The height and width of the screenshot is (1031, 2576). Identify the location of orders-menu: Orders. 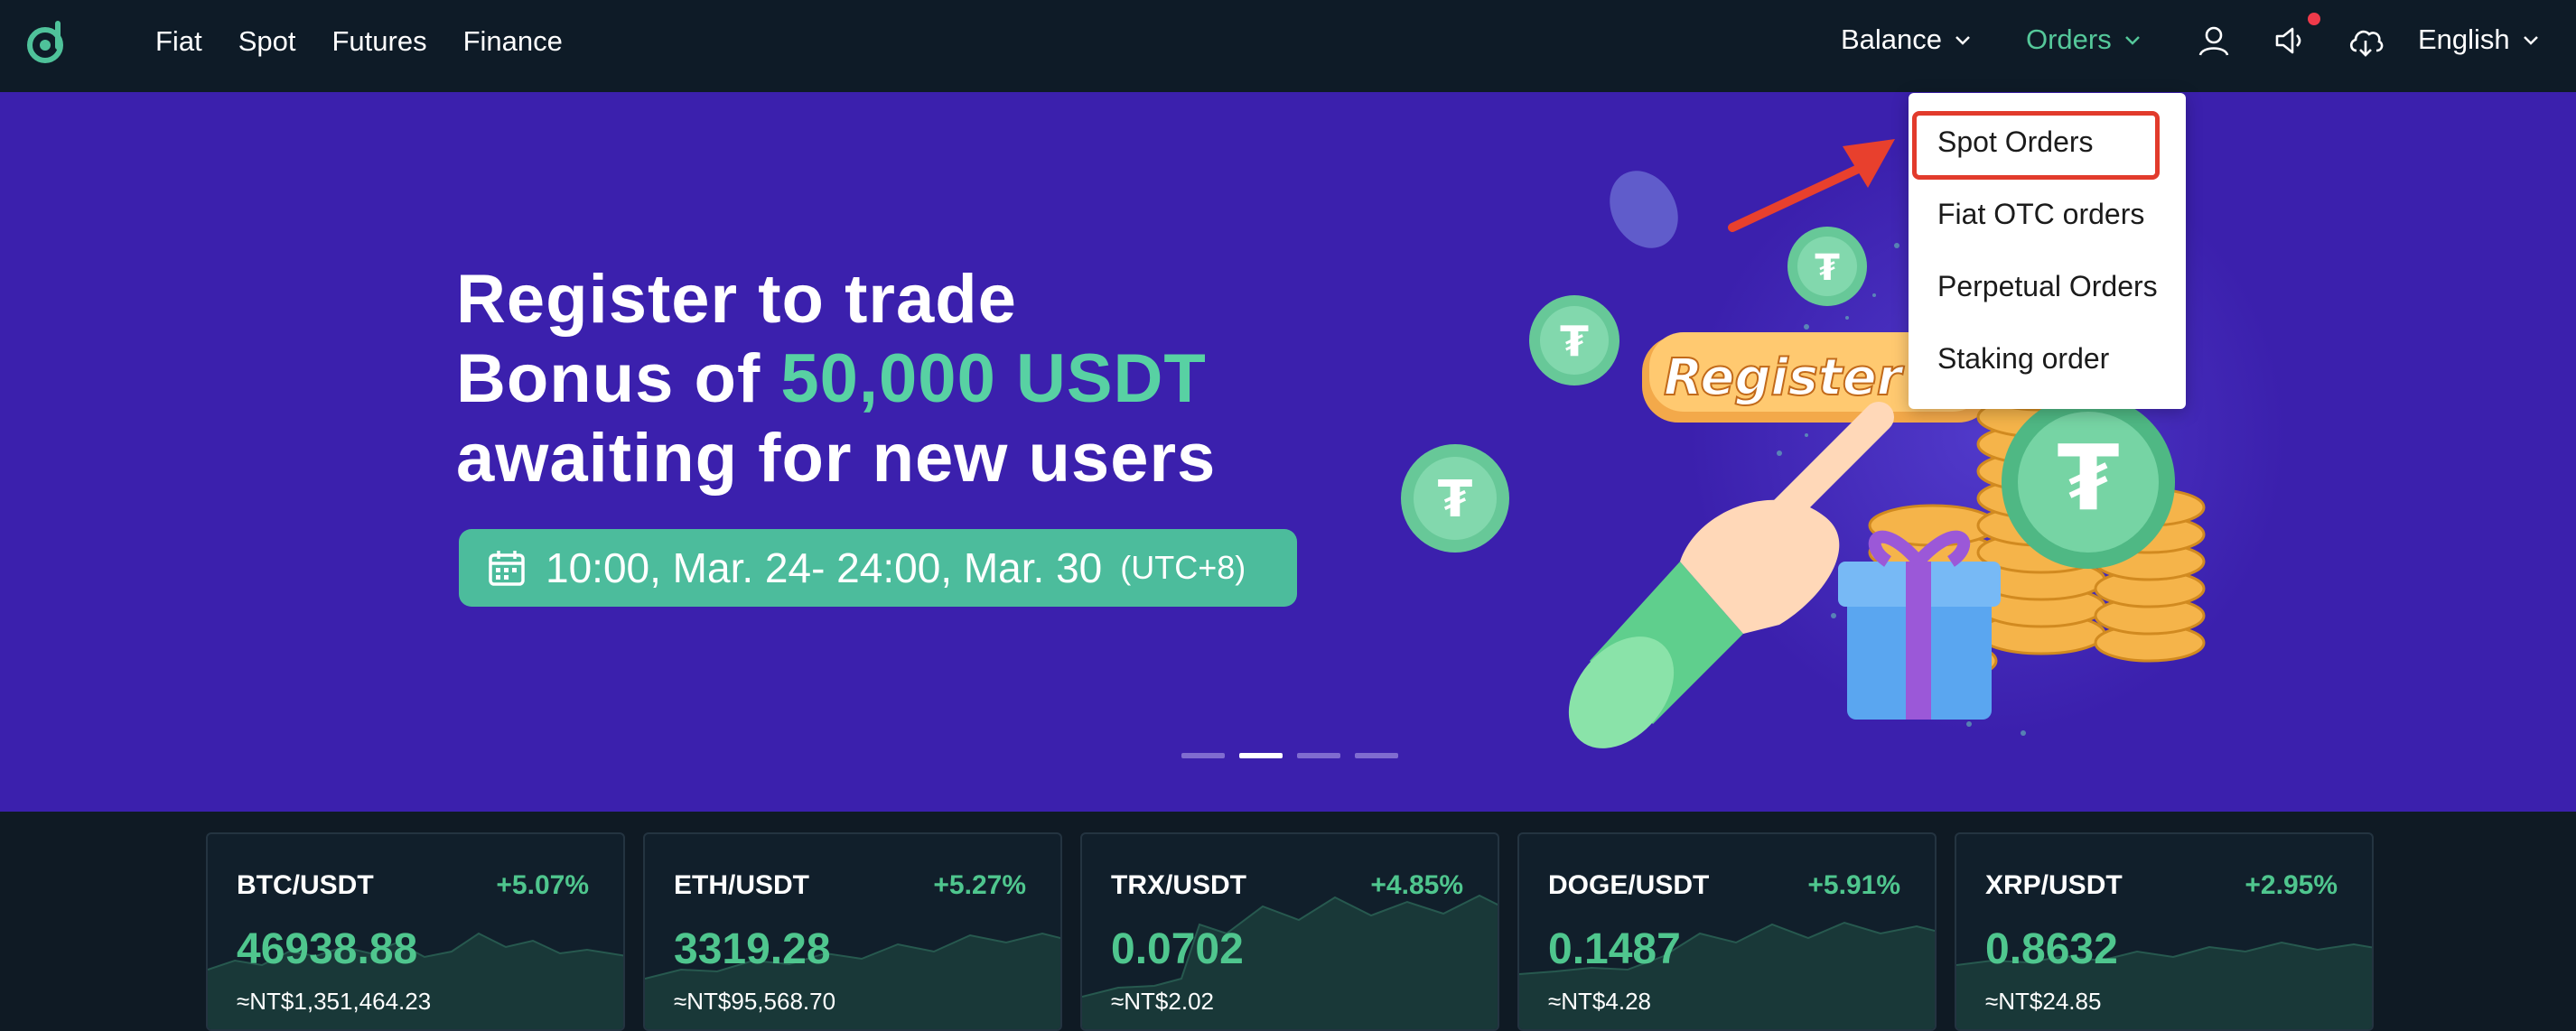
(2098, 39).